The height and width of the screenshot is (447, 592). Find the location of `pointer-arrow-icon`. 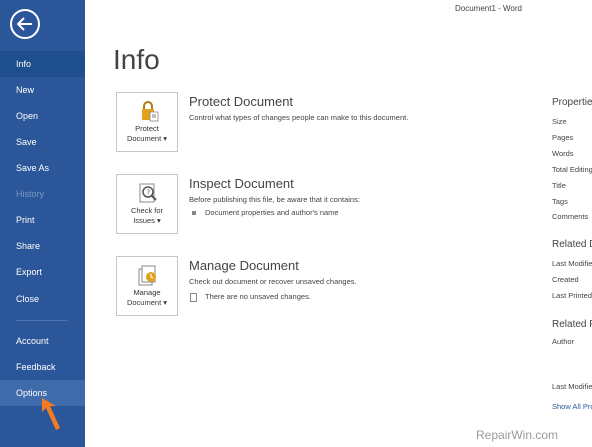

pointer-arrow-icon is located at coordinates (51, 414).